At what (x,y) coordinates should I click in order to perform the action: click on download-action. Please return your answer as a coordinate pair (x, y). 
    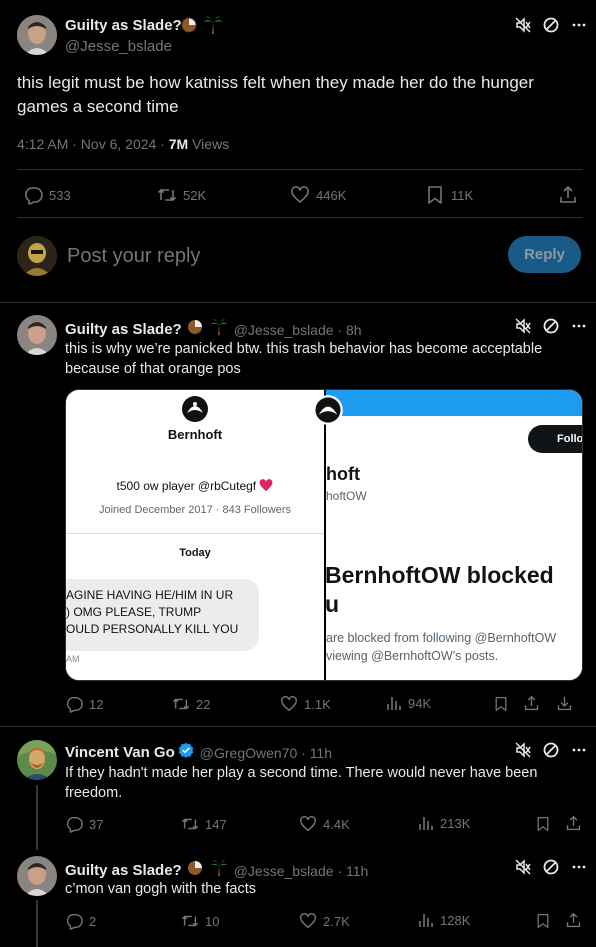
    Looking at the image, I should click on (564, 703).